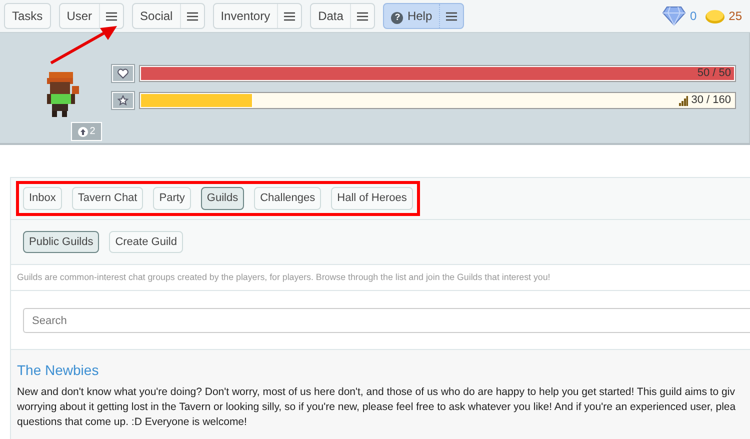 This screenshot has width=750, height=439. What do you see at coordinates (257, 16) in the screenshot?
I see `nav-button: Inventory` at bounding box center [257, 16].